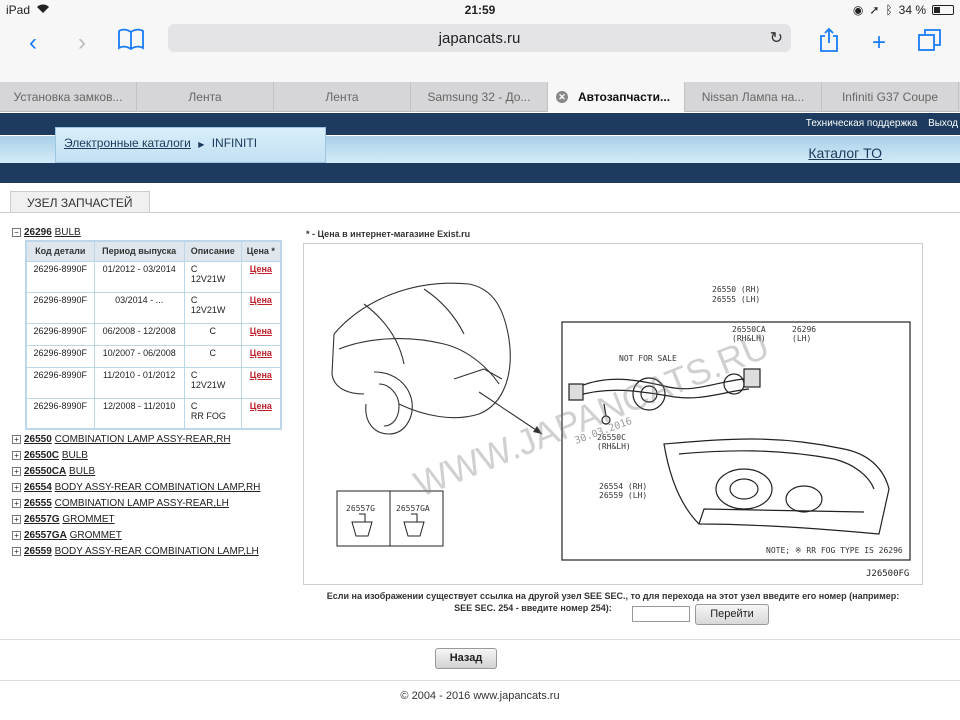  What do you see at coordinates (829, 42) in the screenshot?
I see `share-icon` at bounding box center [829, 42].